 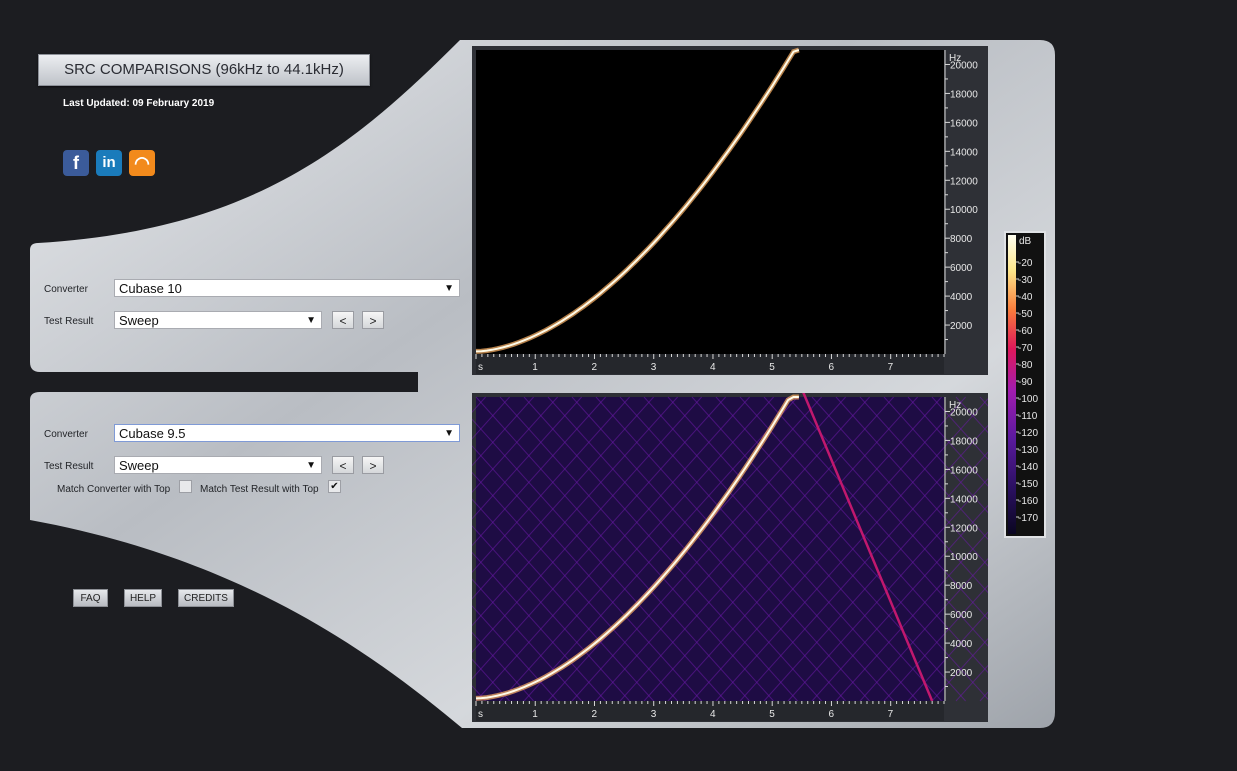 What do you see at coordinates (373, 465) in the screenshot?
I see `next-button-bottom: >` at bounding box center [373, 465].